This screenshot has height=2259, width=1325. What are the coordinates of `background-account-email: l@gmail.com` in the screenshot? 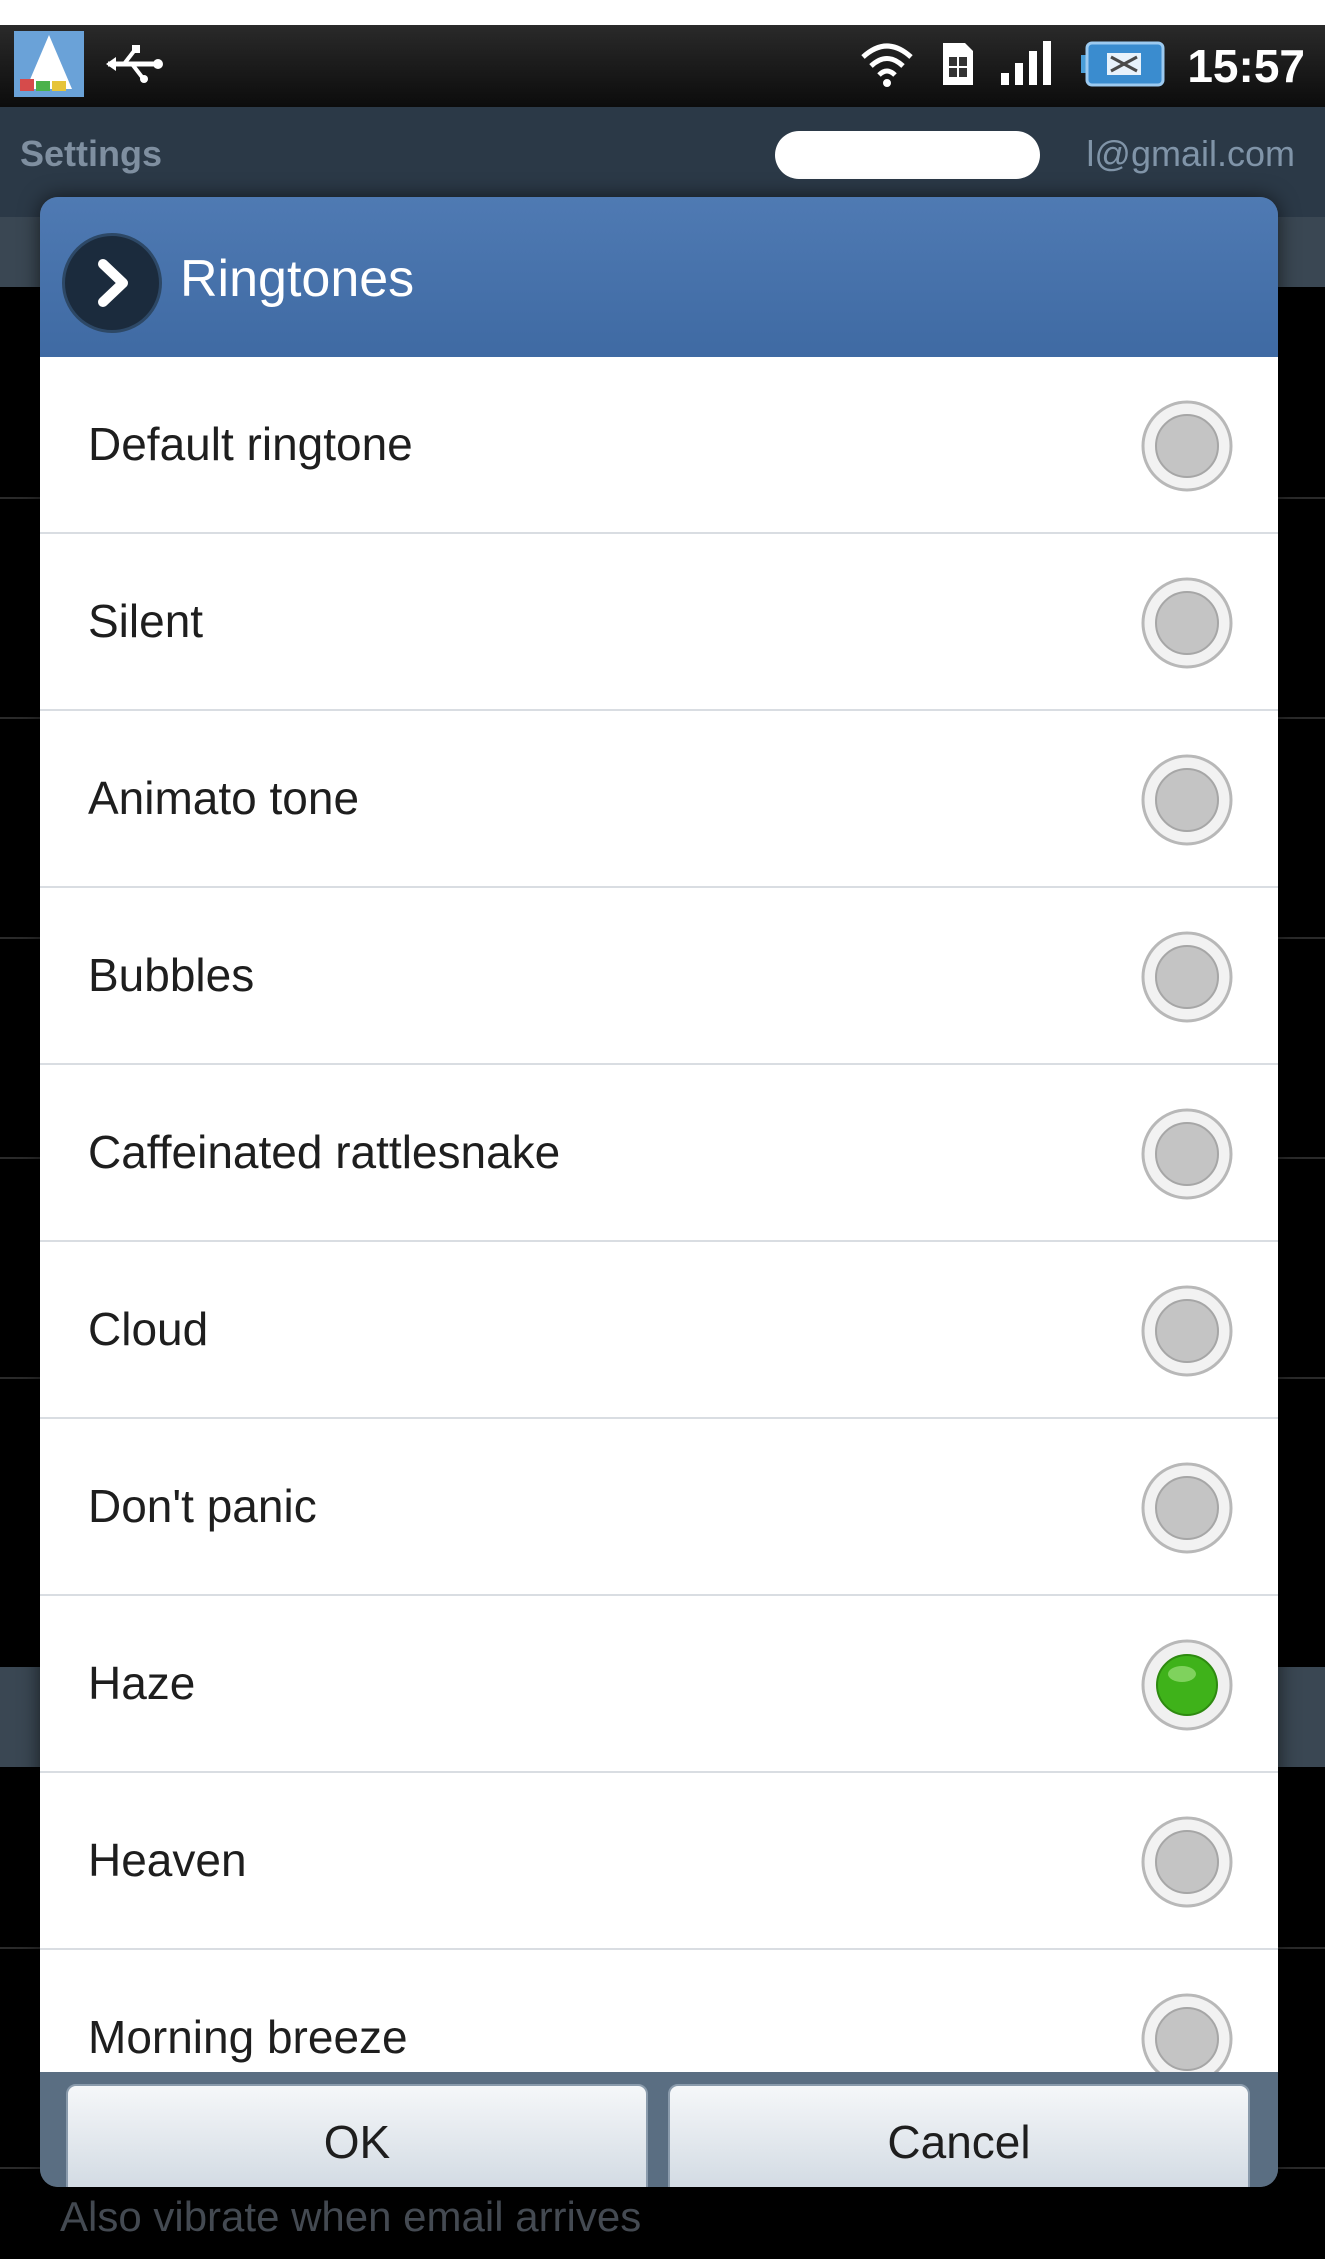 It's located at (1190, 153).